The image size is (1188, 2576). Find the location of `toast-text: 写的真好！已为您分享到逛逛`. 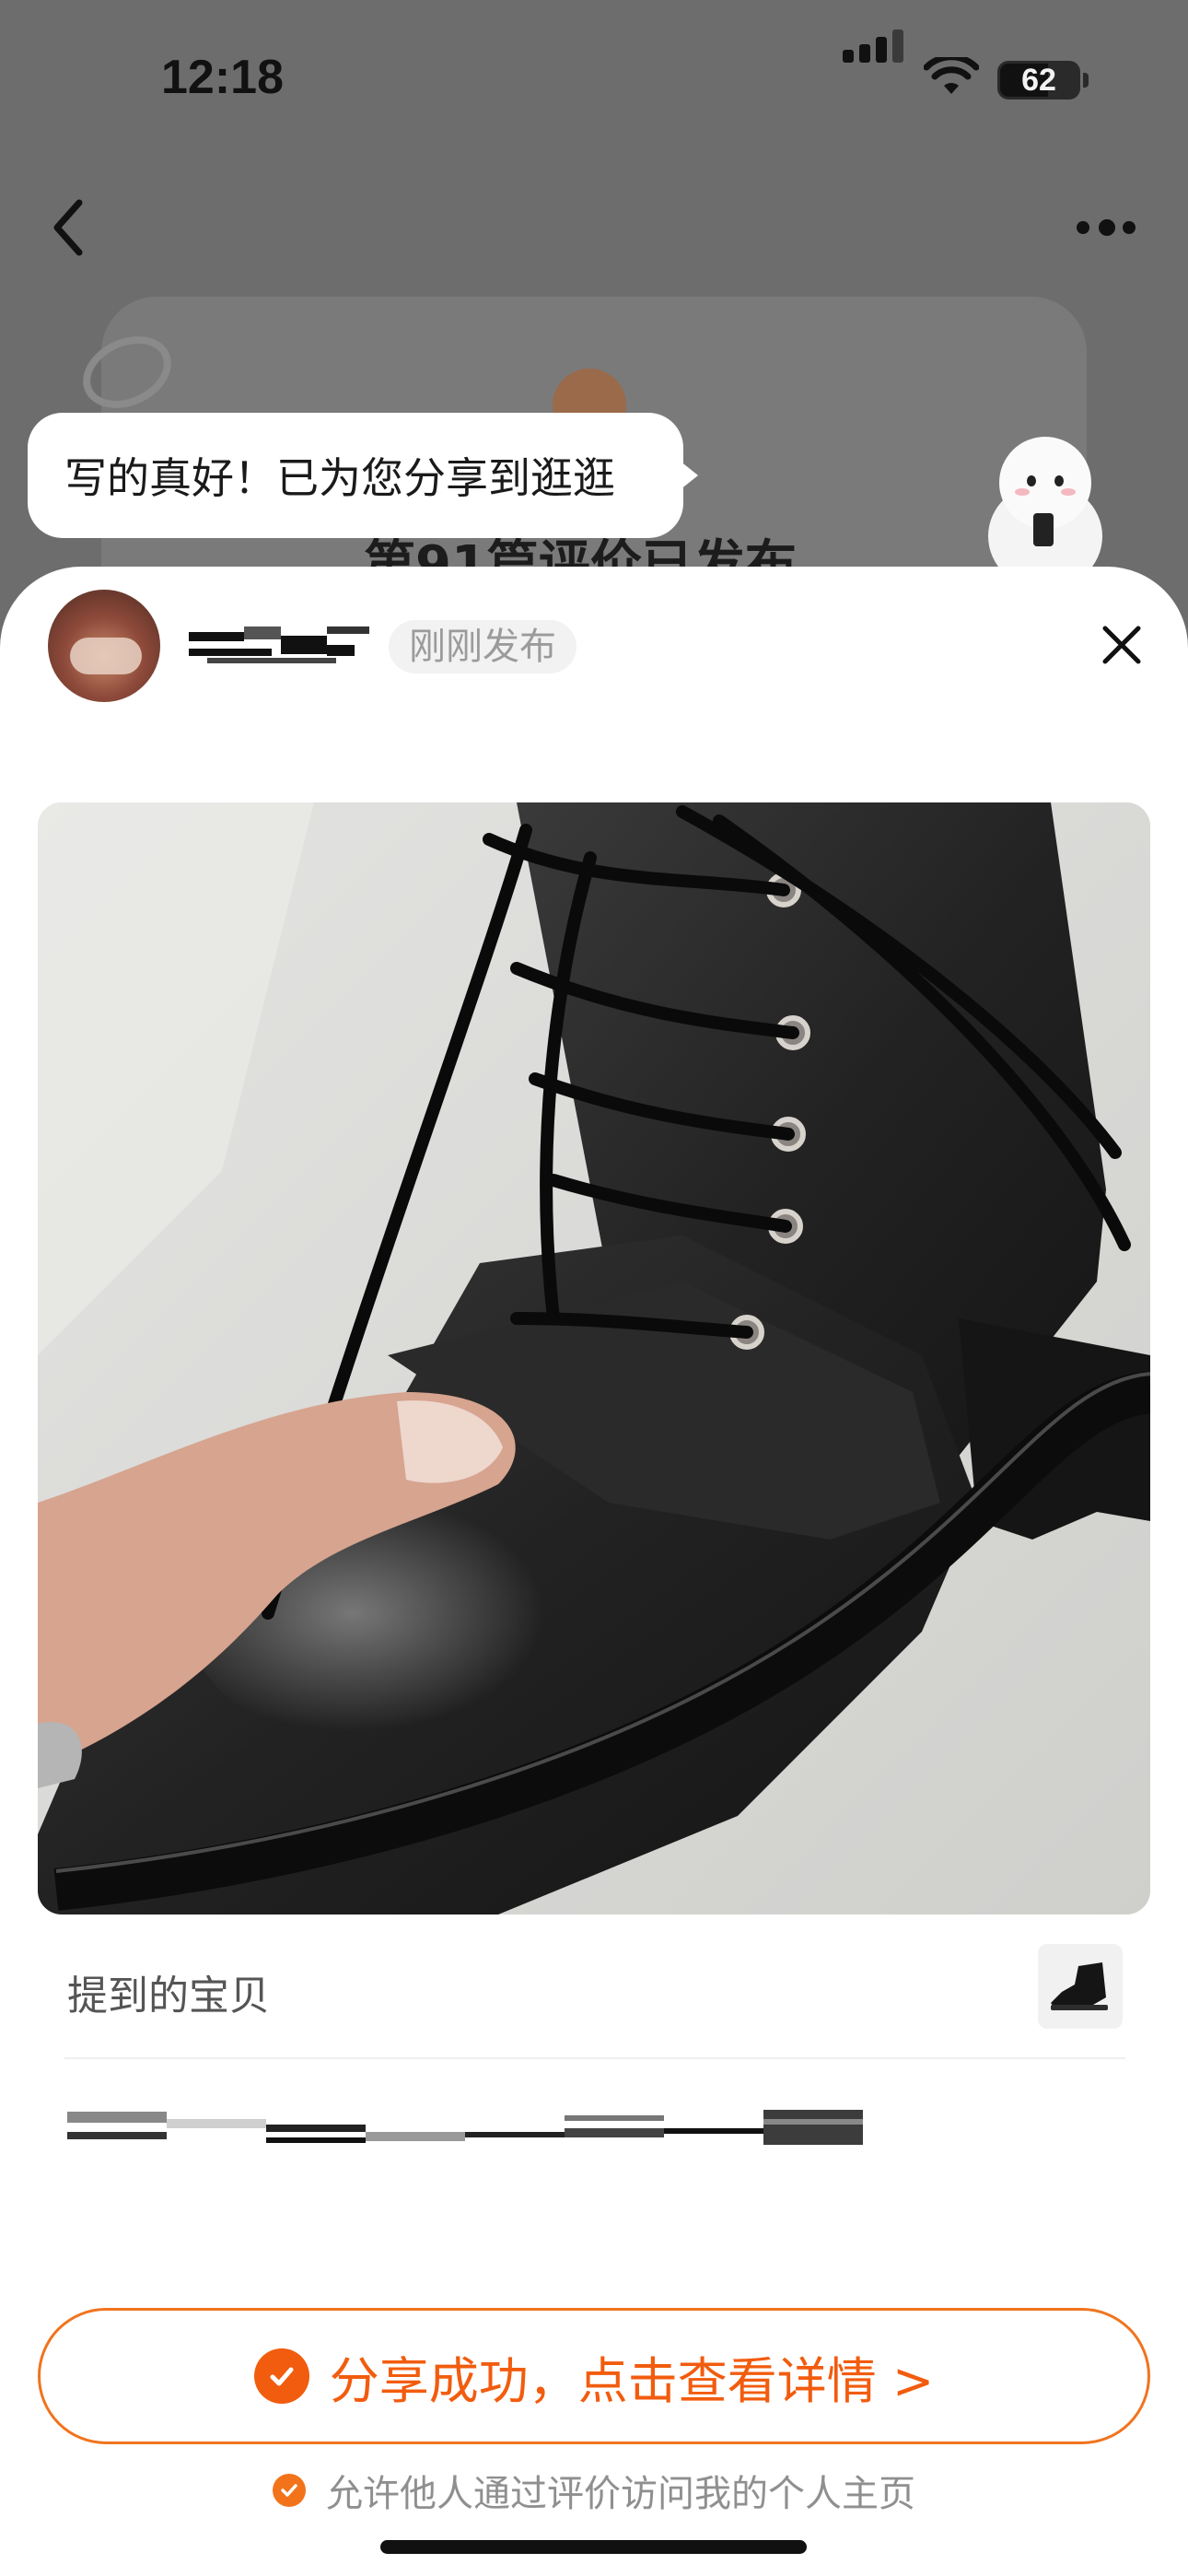

toast-text: 写的真好！已为您分享到逛逛 is located at coordinates (339, 478).